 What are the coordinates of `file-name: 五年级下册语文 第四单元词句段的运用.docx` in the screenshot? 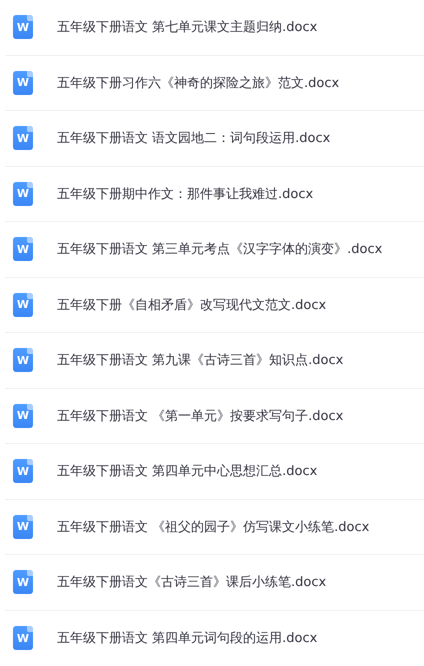 It's located at (187, 638).